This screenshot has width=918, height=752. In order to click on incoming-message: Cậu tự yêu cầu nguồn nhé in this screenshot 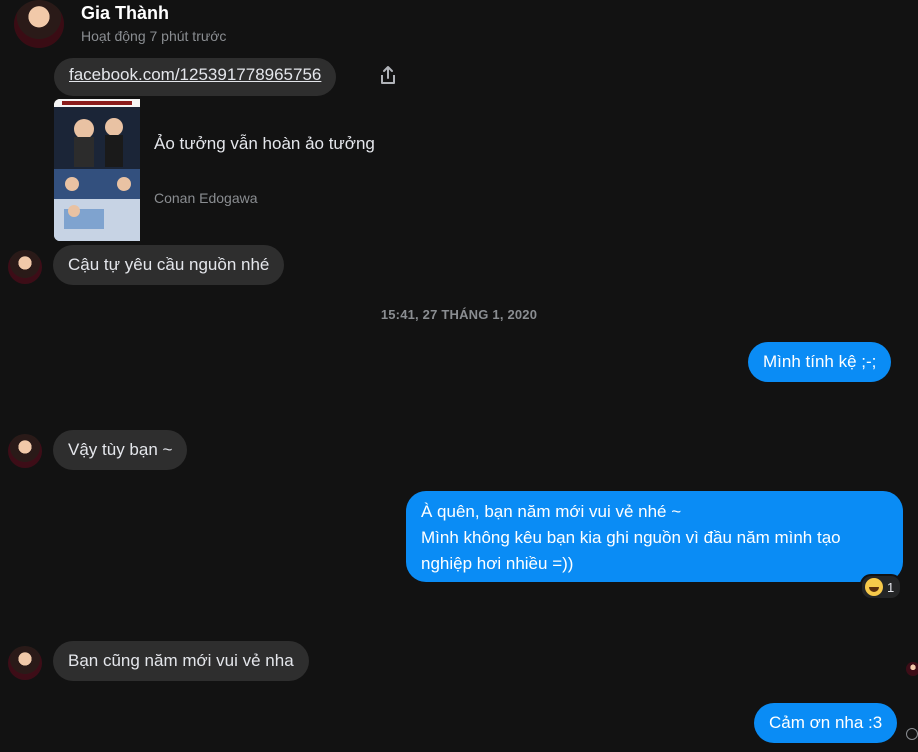, I will do `click(169, 265)`.